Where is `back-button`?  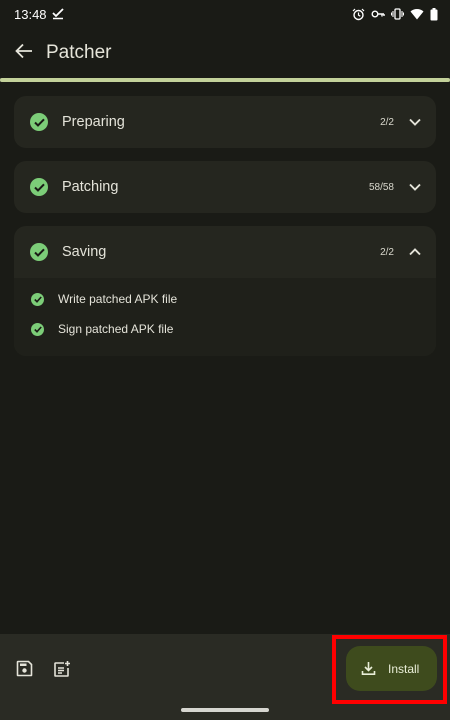 back-button is located at coordinates (24, 53).